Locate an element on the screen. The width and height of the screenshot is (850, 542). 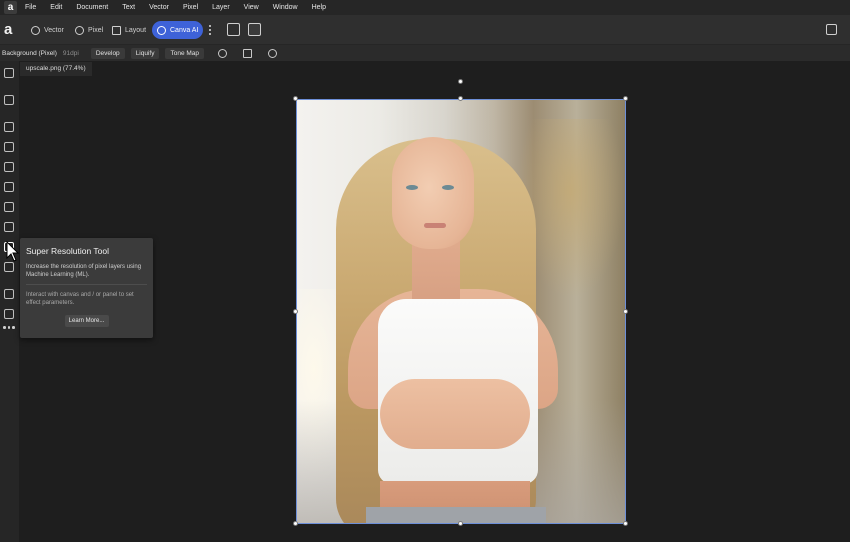
zoom-tool-icon is located at coordinates (9, 314).